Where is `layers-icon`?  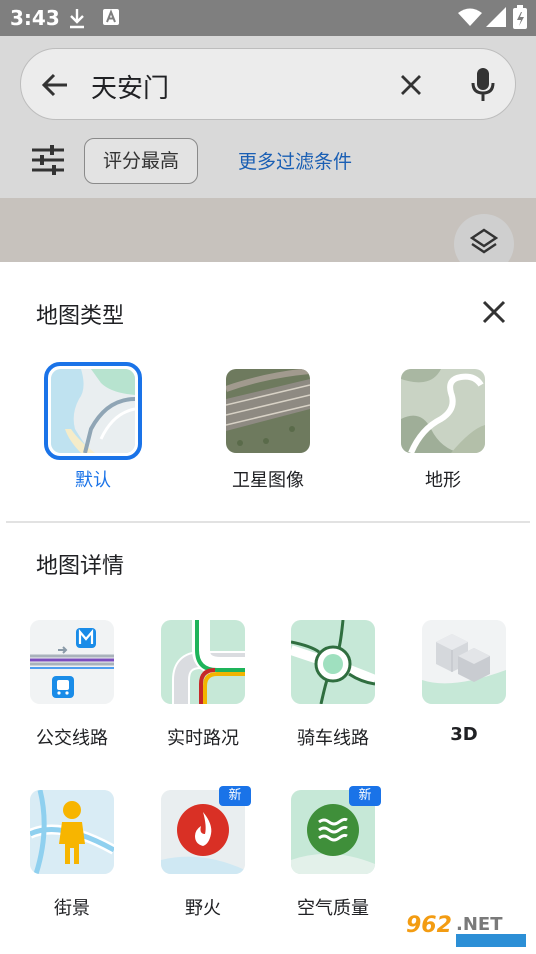
layers-icon is located at coordinates (484, 241).